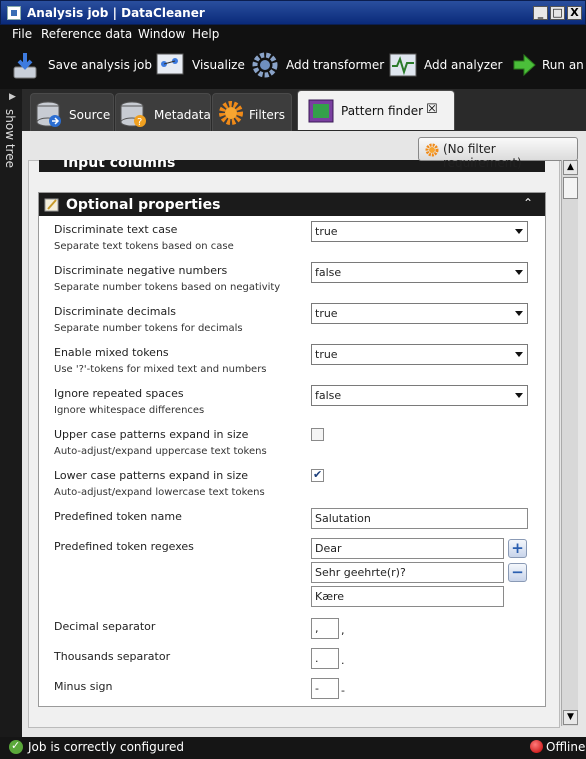 This screenshot has width=586, height=759. Describe the element at coordinates (11, 413) in the screenshot. I see `show-tree-panel: ▶ show tree` at that location.